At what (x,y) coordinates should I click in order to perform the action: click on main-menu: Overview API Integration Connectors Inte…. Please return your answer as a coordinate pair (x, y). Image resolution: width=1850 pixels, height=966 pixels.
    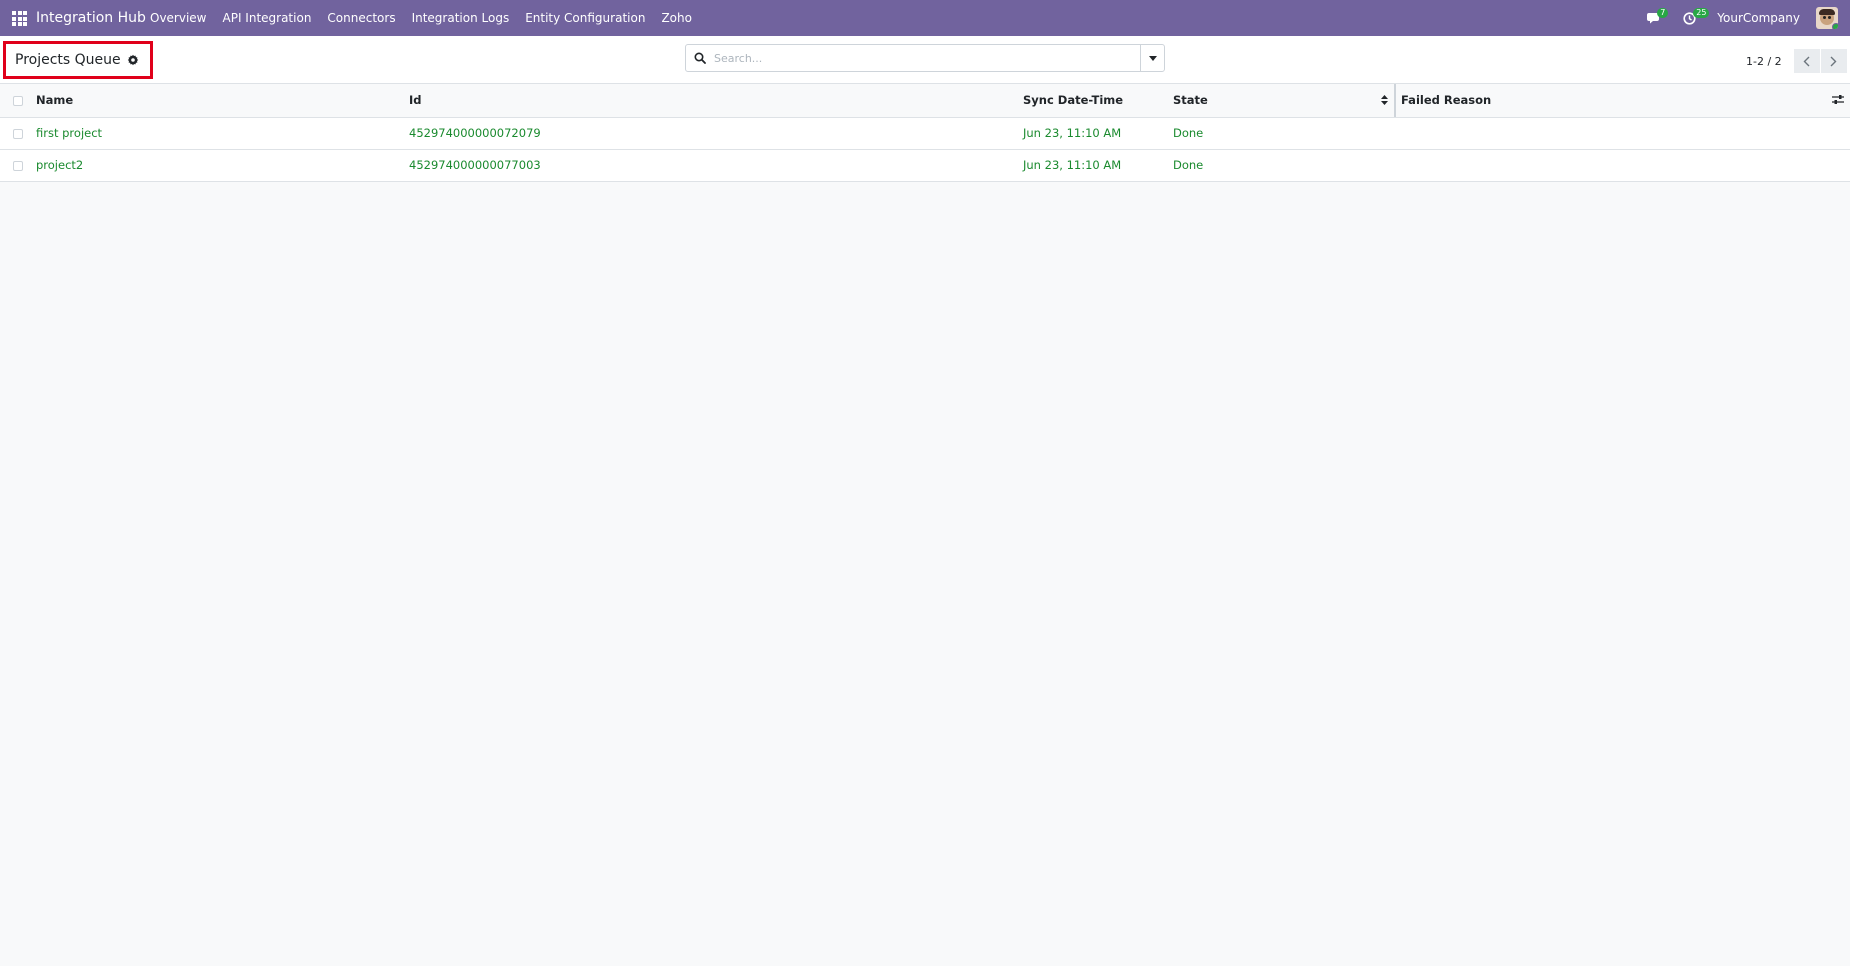
    Looking at the image, I should click on (421, 18).